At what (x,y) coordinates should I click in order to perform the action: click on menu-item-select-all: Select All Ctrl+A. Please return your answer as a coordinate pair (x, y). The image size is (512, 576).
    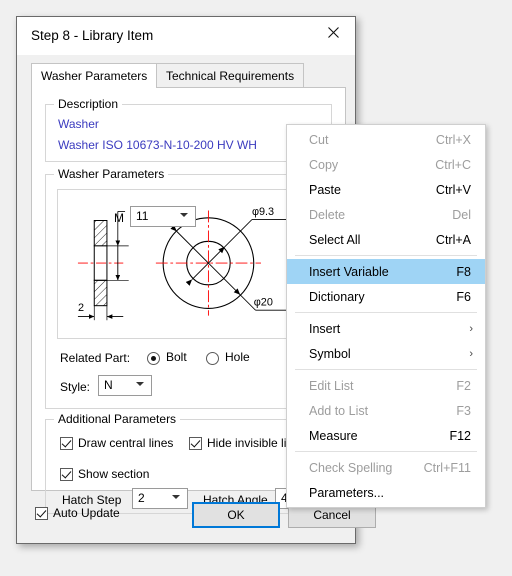
    Looking at the image, I should click on (386, 239).